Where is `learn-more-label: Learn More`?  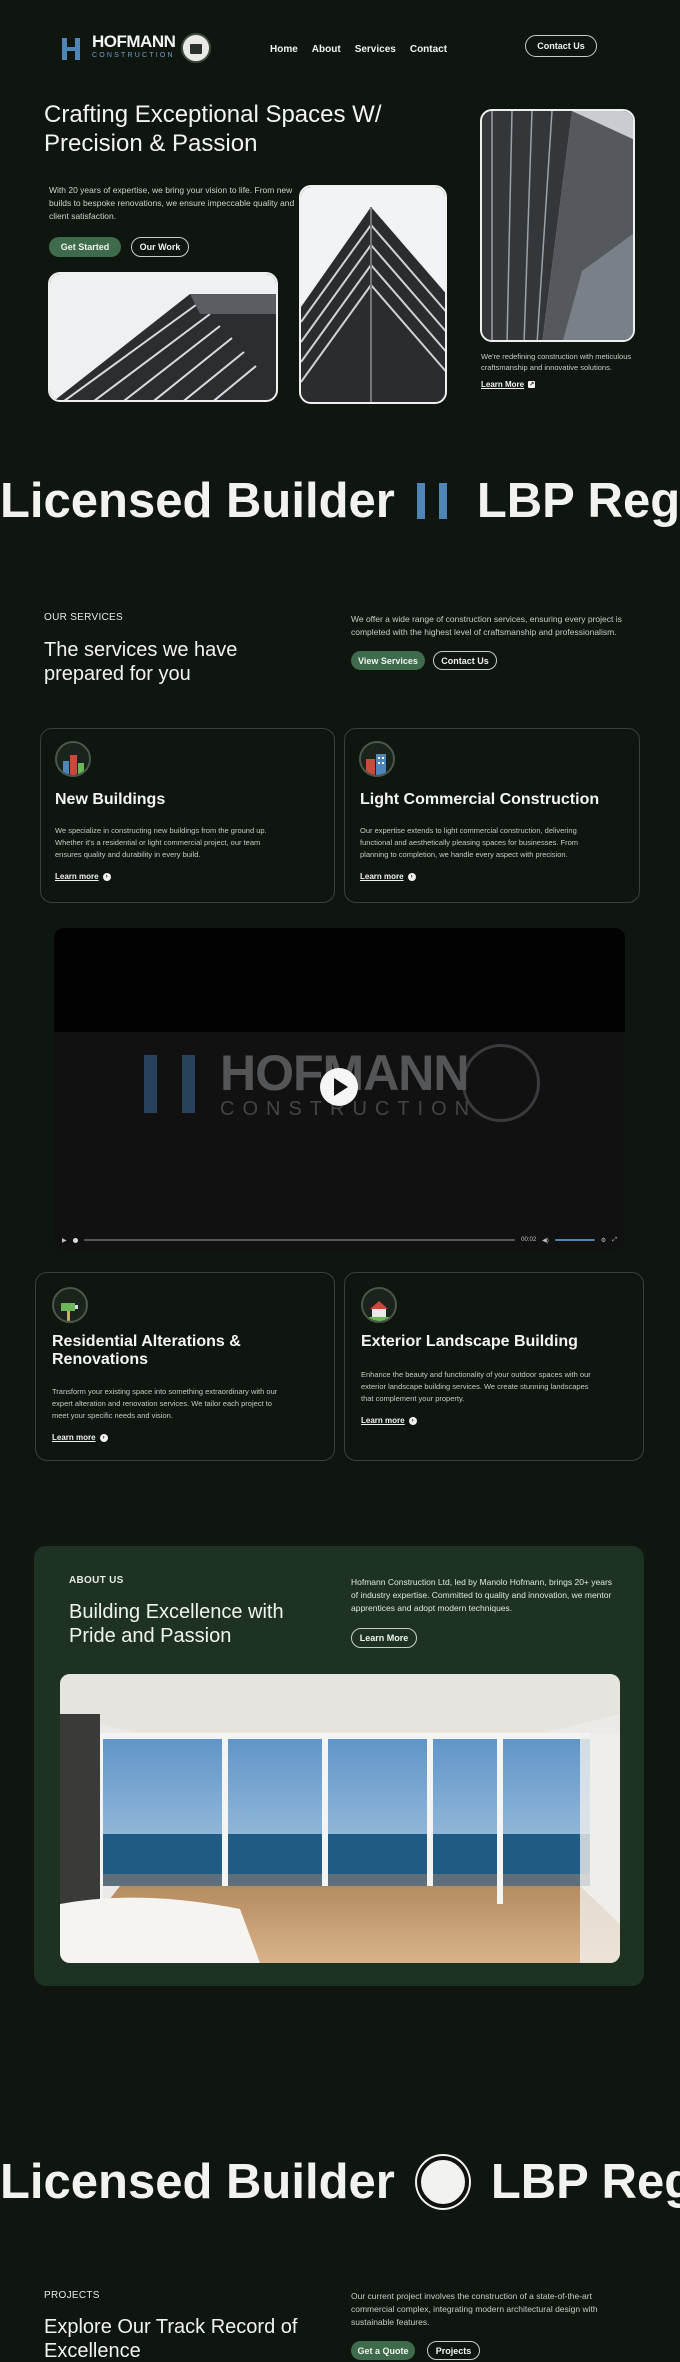 learn-more-label: Learn More is located at coordinates (503, 384).